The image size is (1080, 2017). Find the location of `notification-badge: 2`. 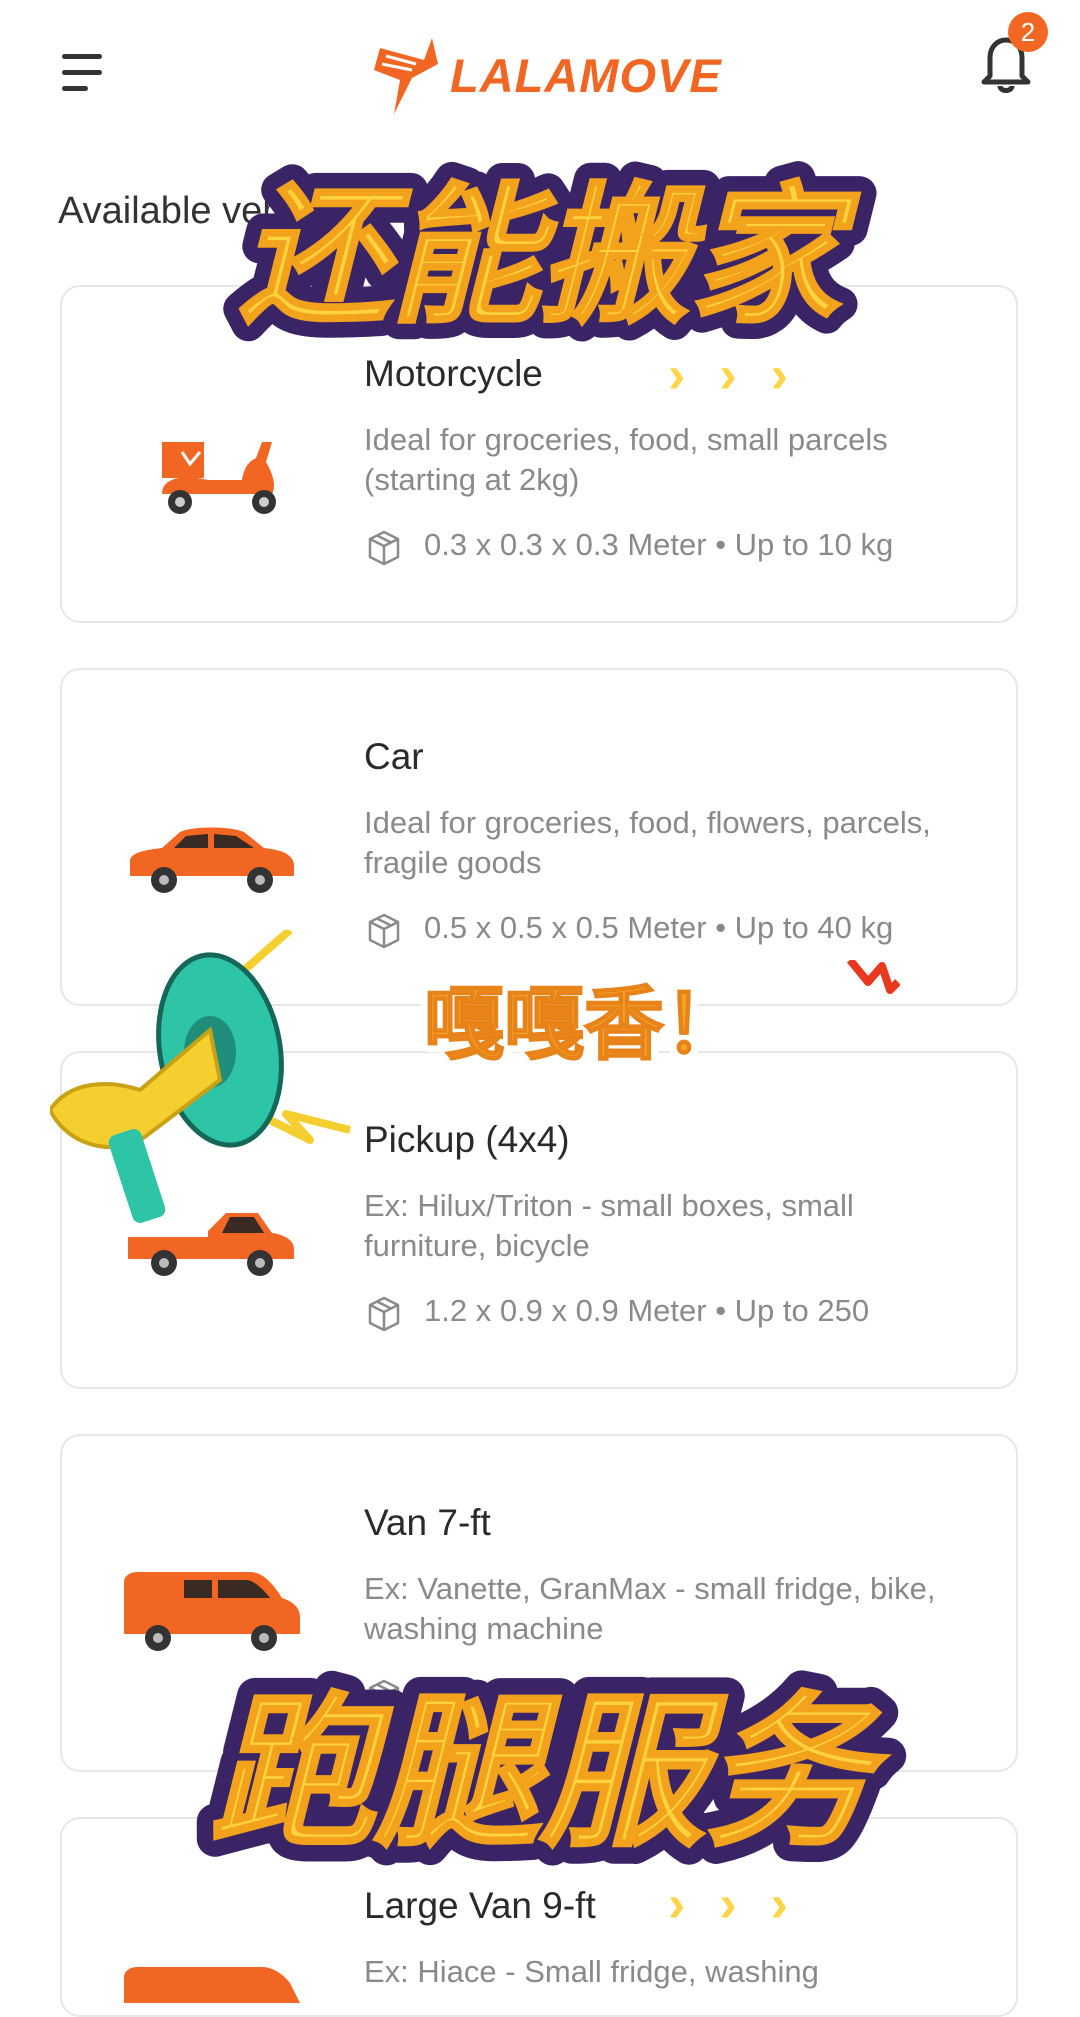

notification-badge: 2 is located at coordinates (1028, 32).